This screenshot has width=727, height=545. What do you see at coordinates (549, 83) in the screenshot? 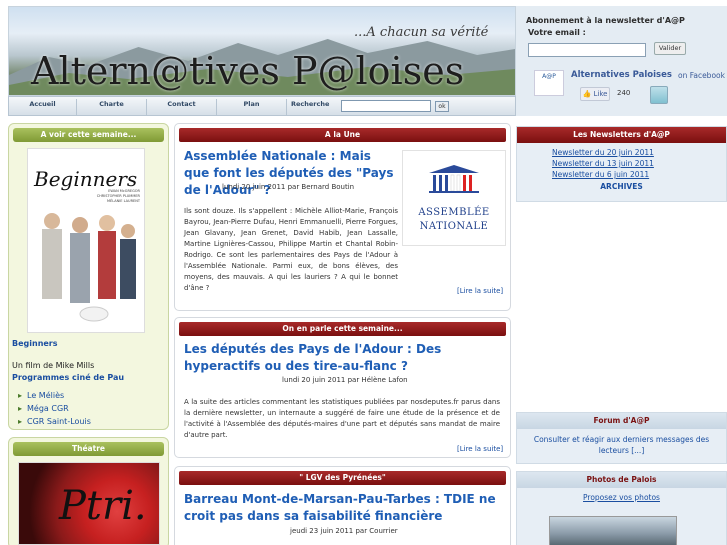
I see `ap-logo: A@P` at bounding box center [549, 83].